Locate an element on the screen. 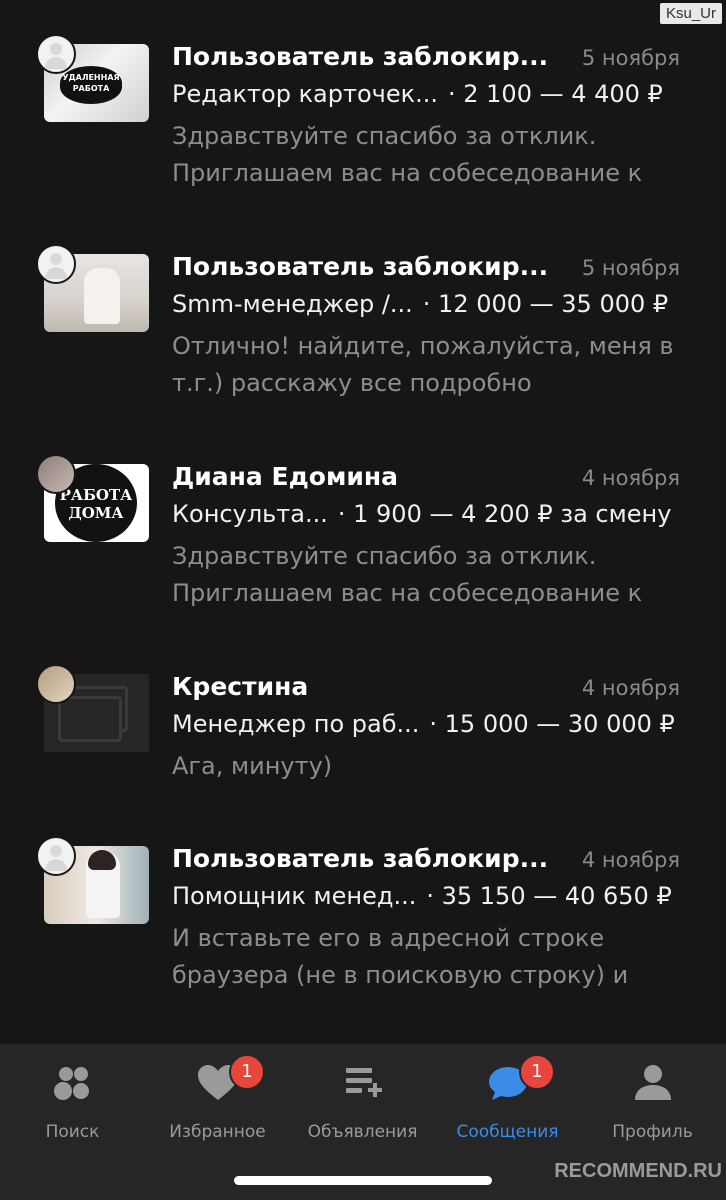 The width and height of the screenshot is (726, 1200). job-row: Менеджер по раб... · 15 000 — 30 000 ₽ is located at coordinates (427, 724).